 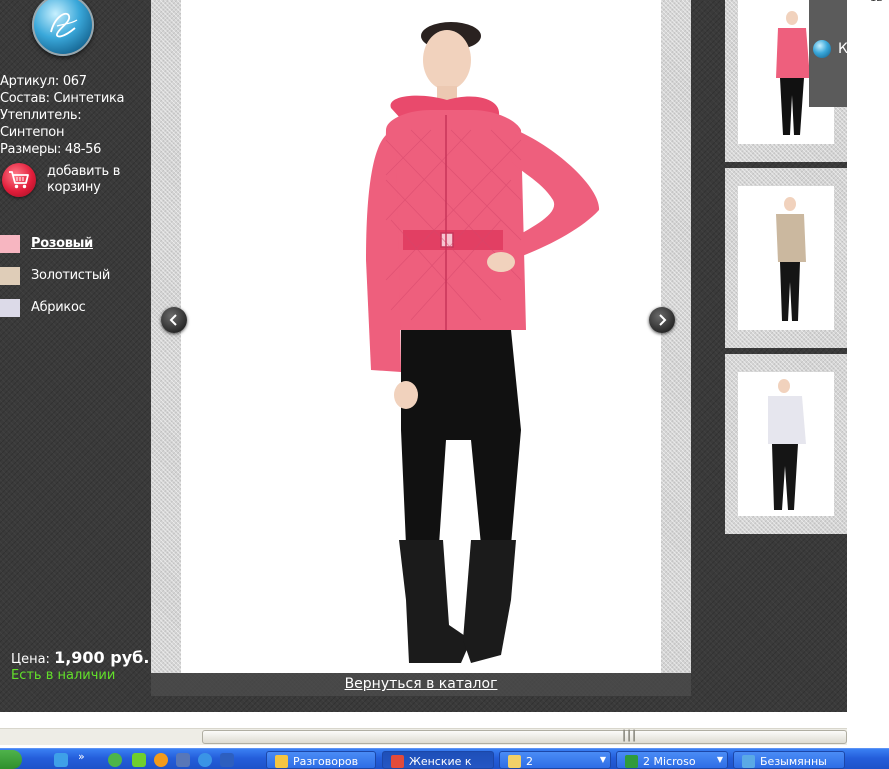 I want to click on color-label: Абрикос, so click(x=58, y=307).